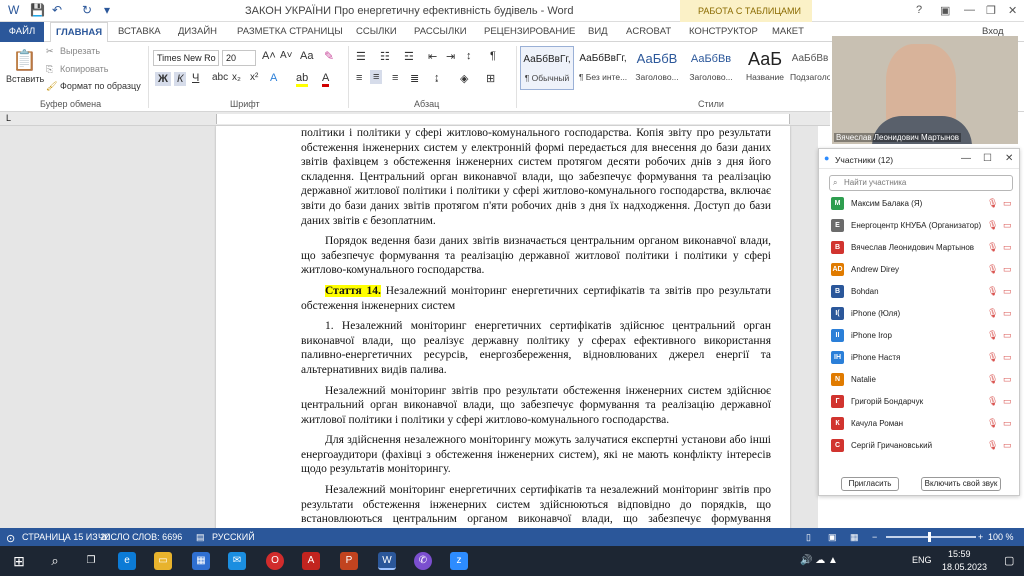 This screenshot has height=576, width=1024. Describe the element at coordinates (186, 58) in the screenshot. I see `font-name-combo: Times New Ro` at that location.